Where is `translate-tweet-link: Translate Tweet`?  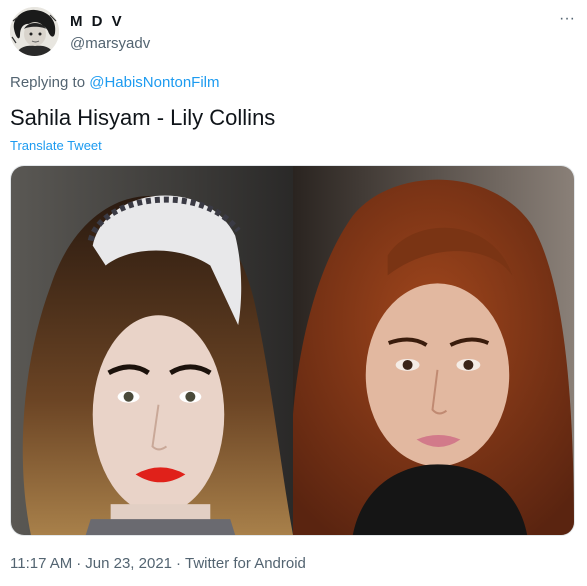 translate-tweet-link: Translate Tweet is located at coordinates (56, 145).